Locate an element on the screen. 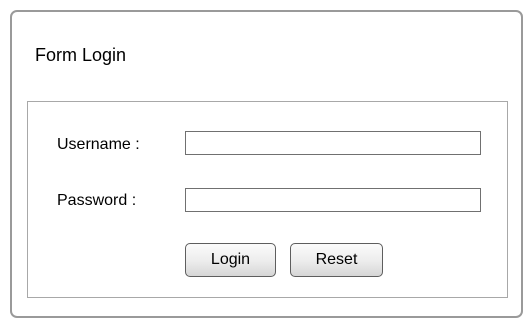 The width and height of the screenshot is (532, 327). window-title: Form Login is located at coordinates (81, 55).